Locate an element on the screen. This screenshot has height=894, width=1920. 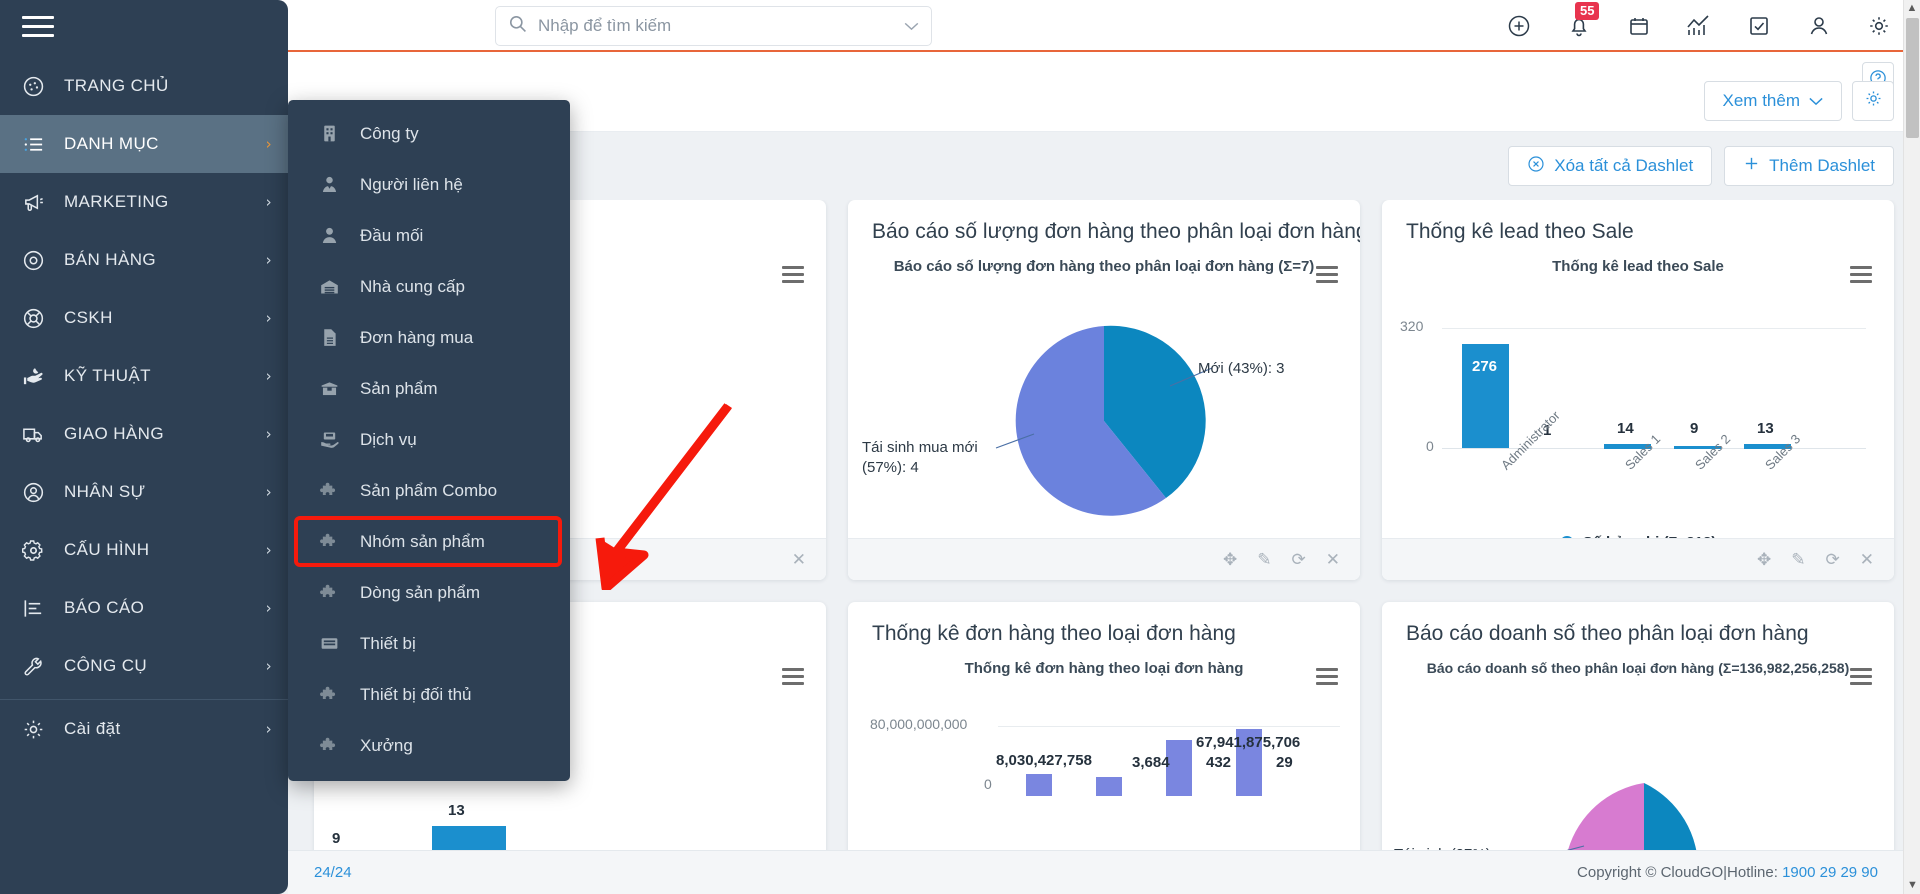
sidebar-item-ky-thuat: KỸ THUẬT › is located at coordinates (144, 376).